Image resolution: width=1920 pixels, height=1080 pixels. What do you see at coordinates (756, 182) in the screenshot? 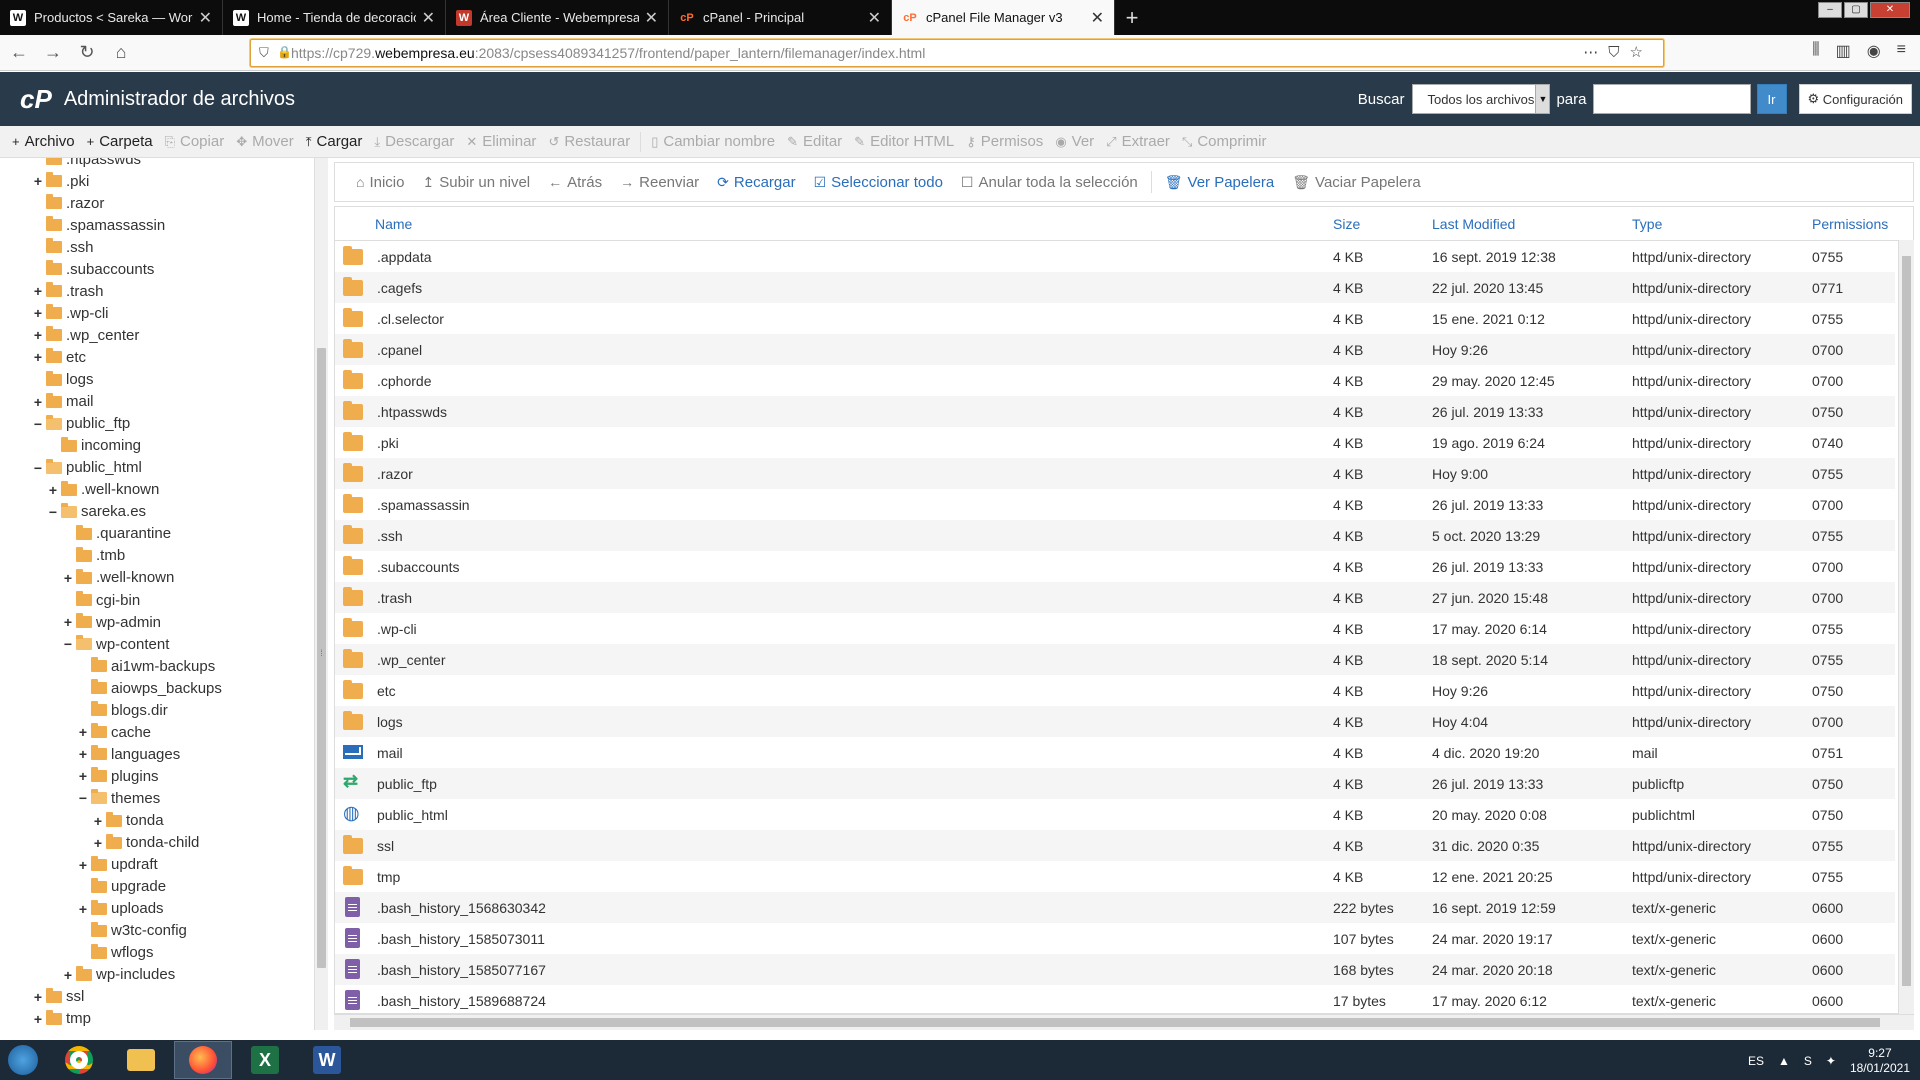
I see `action-recargar: ⟳ Recargar` at bounding box center [756, 182].